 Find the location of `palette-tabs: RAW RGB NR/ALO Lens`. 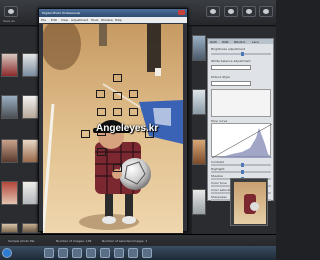

palette-tabs: RAW RGB NR/ALO Lens is located at coordinates (240, 41).